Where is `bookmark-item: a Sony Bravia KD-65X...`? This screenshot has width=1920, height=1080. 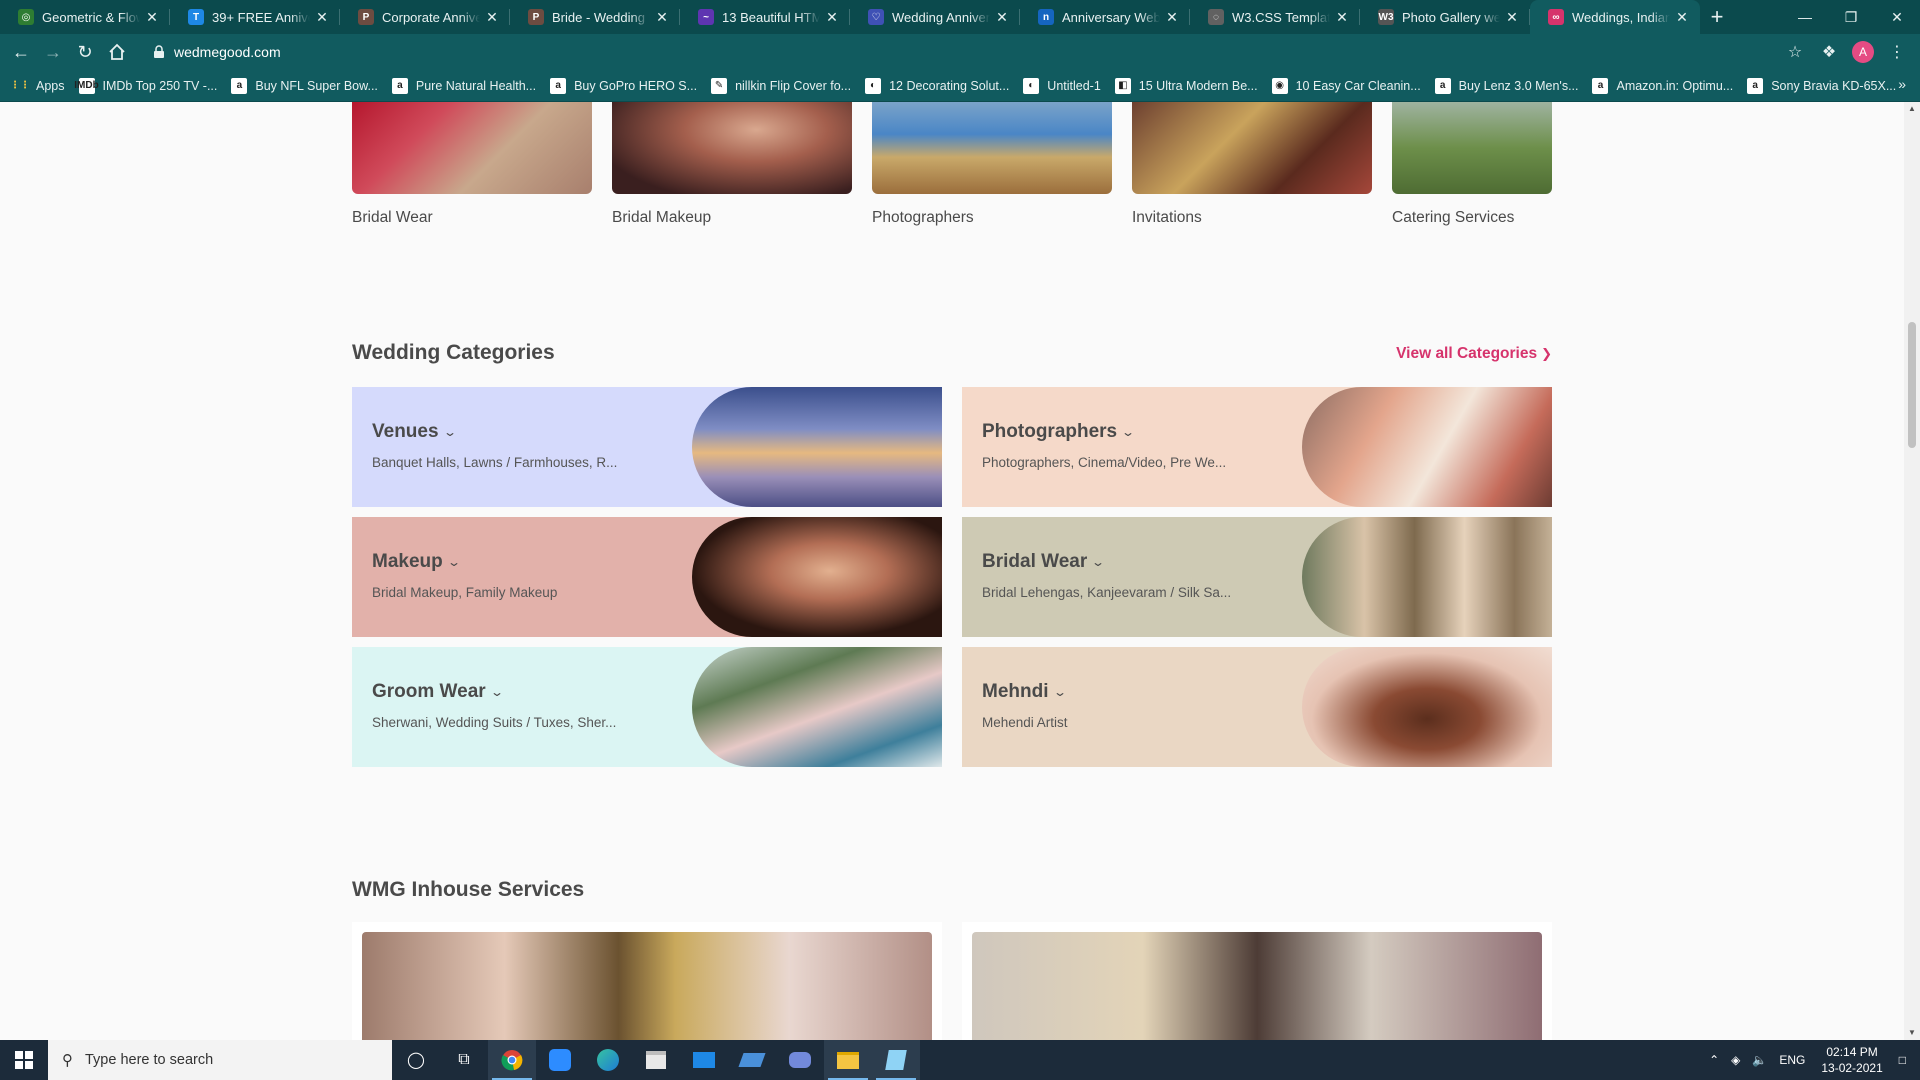 bookmark-item: a Sony Bravia KD-65X... is located at coordinates (1821, 85).